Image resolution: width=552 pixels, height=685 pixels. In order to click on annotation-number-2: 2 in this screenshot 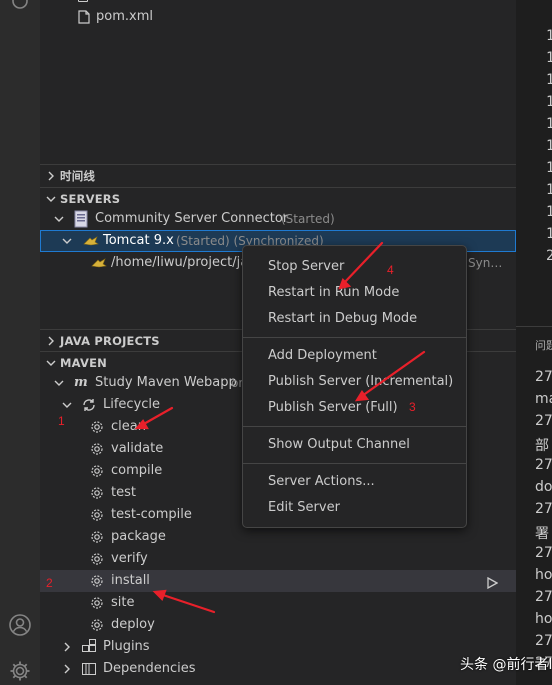, I will do `click(49, 583)`.